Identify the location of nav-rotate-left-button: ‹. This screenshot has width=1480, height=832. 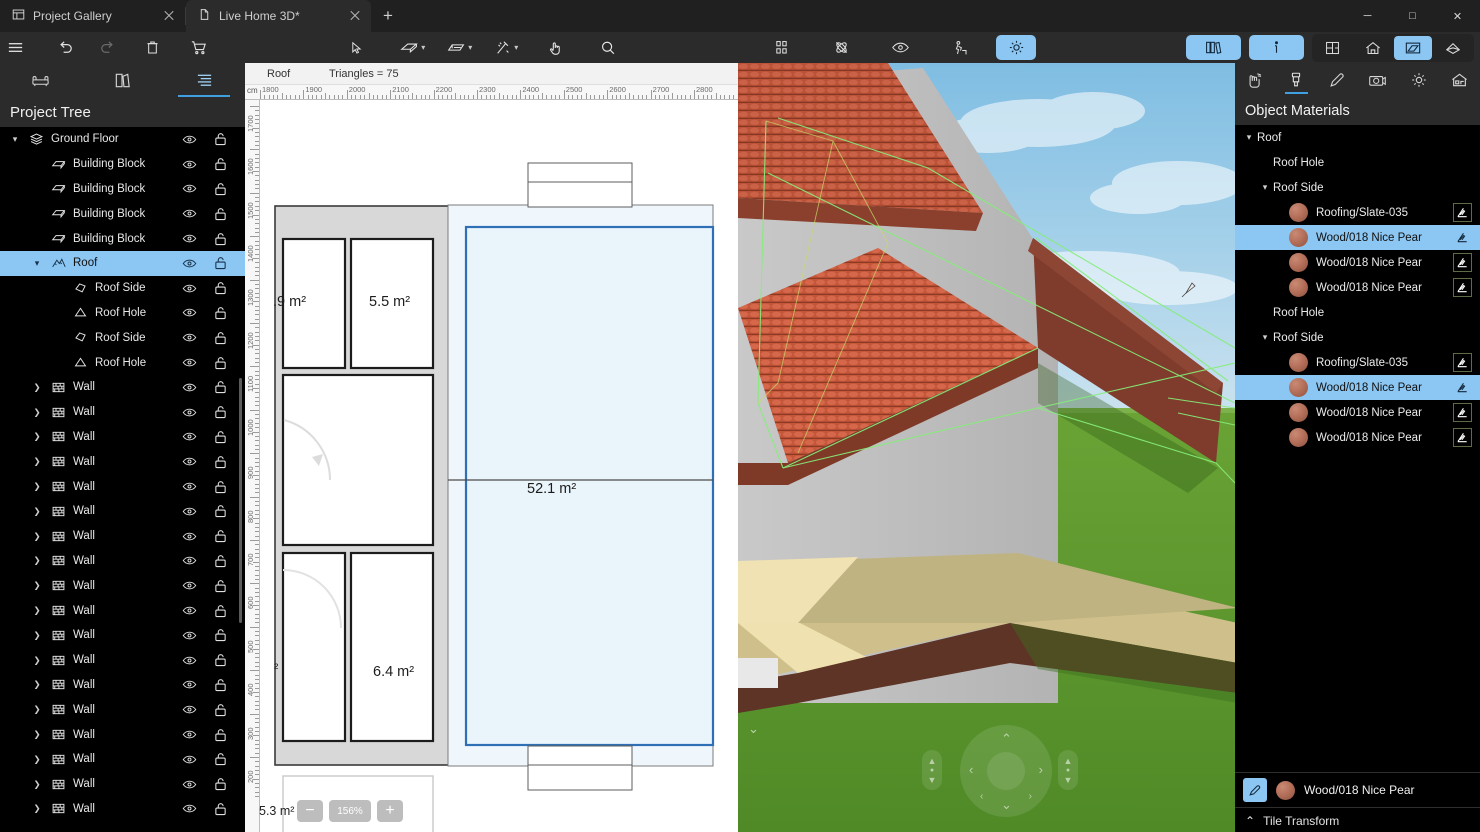
(981, 796).